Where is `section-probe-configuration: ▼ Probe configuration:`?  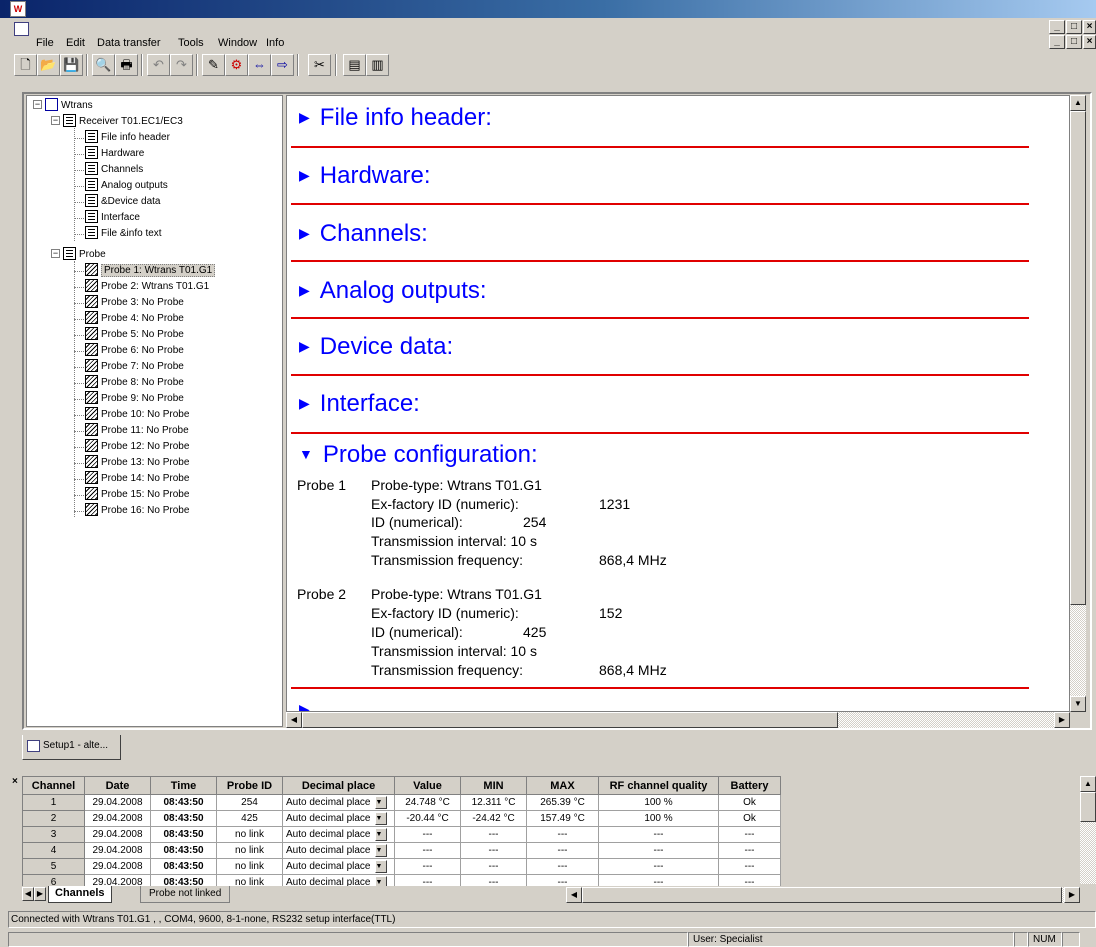
section-probe-configuration: ▼ Probe configuration: is located at coordinates (418, 455).